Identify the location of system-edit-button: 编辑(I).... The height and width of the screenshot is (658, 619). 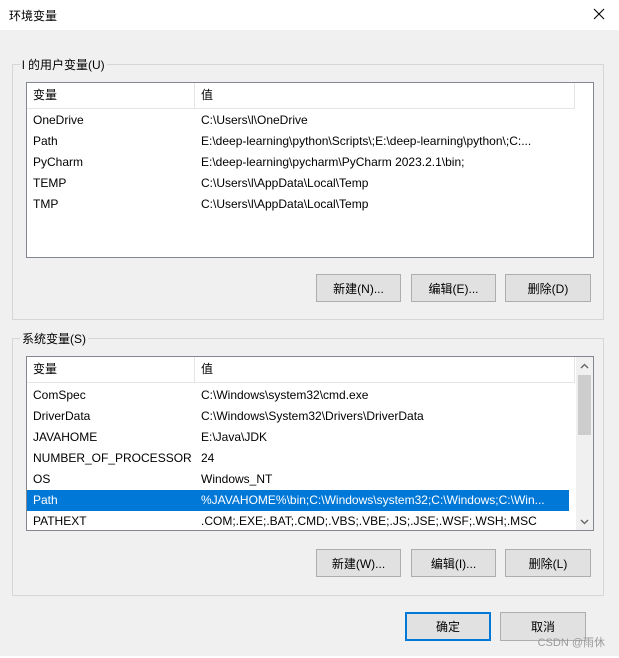
(453, 563).